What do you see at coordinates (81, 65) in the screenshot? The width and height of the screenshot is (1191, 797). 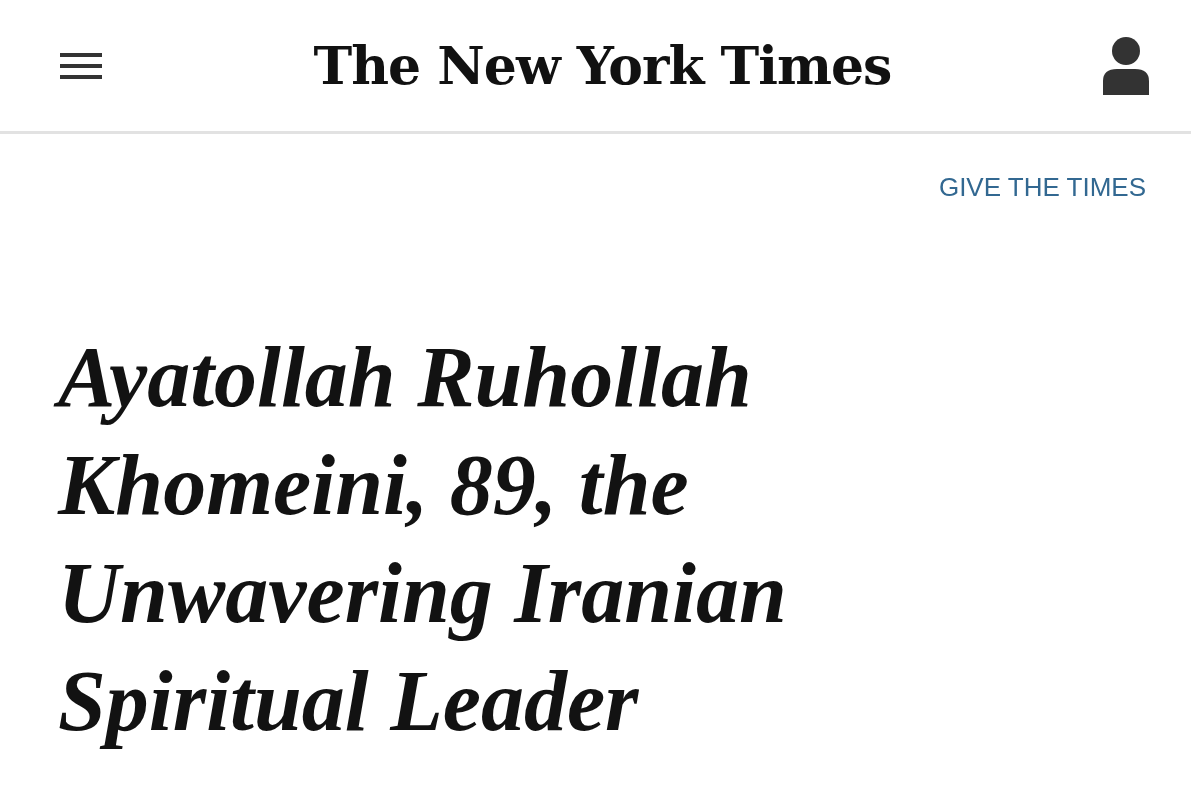 I see `menu-icon` at bounding box center [81, 65].